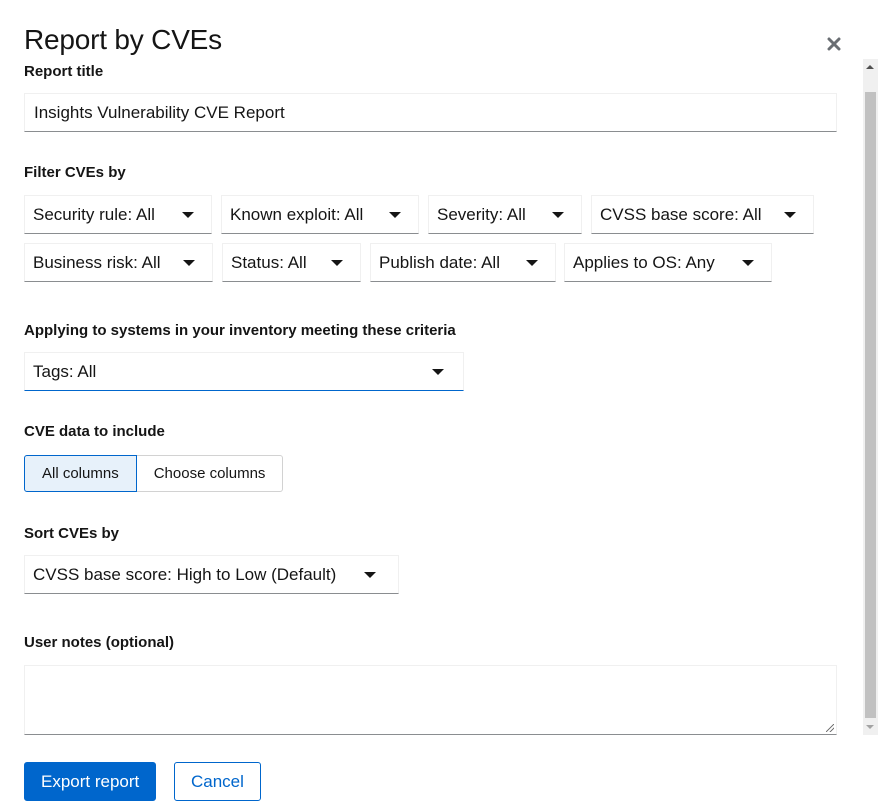  I want to click on user-notes-textarea, so click(430, 700).